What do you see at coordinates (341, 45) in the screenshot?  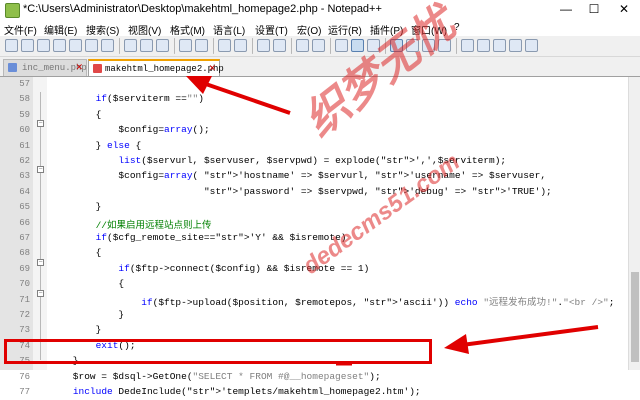 I see `word-wrap-icon` at bounding box center [341, 45].